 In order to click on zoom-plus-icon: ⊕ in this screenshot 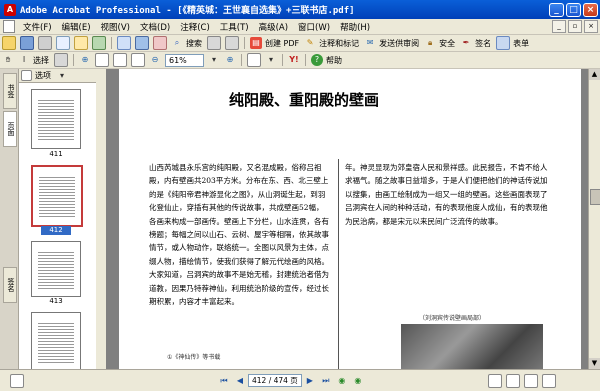, I will do `click(230, 60)`.